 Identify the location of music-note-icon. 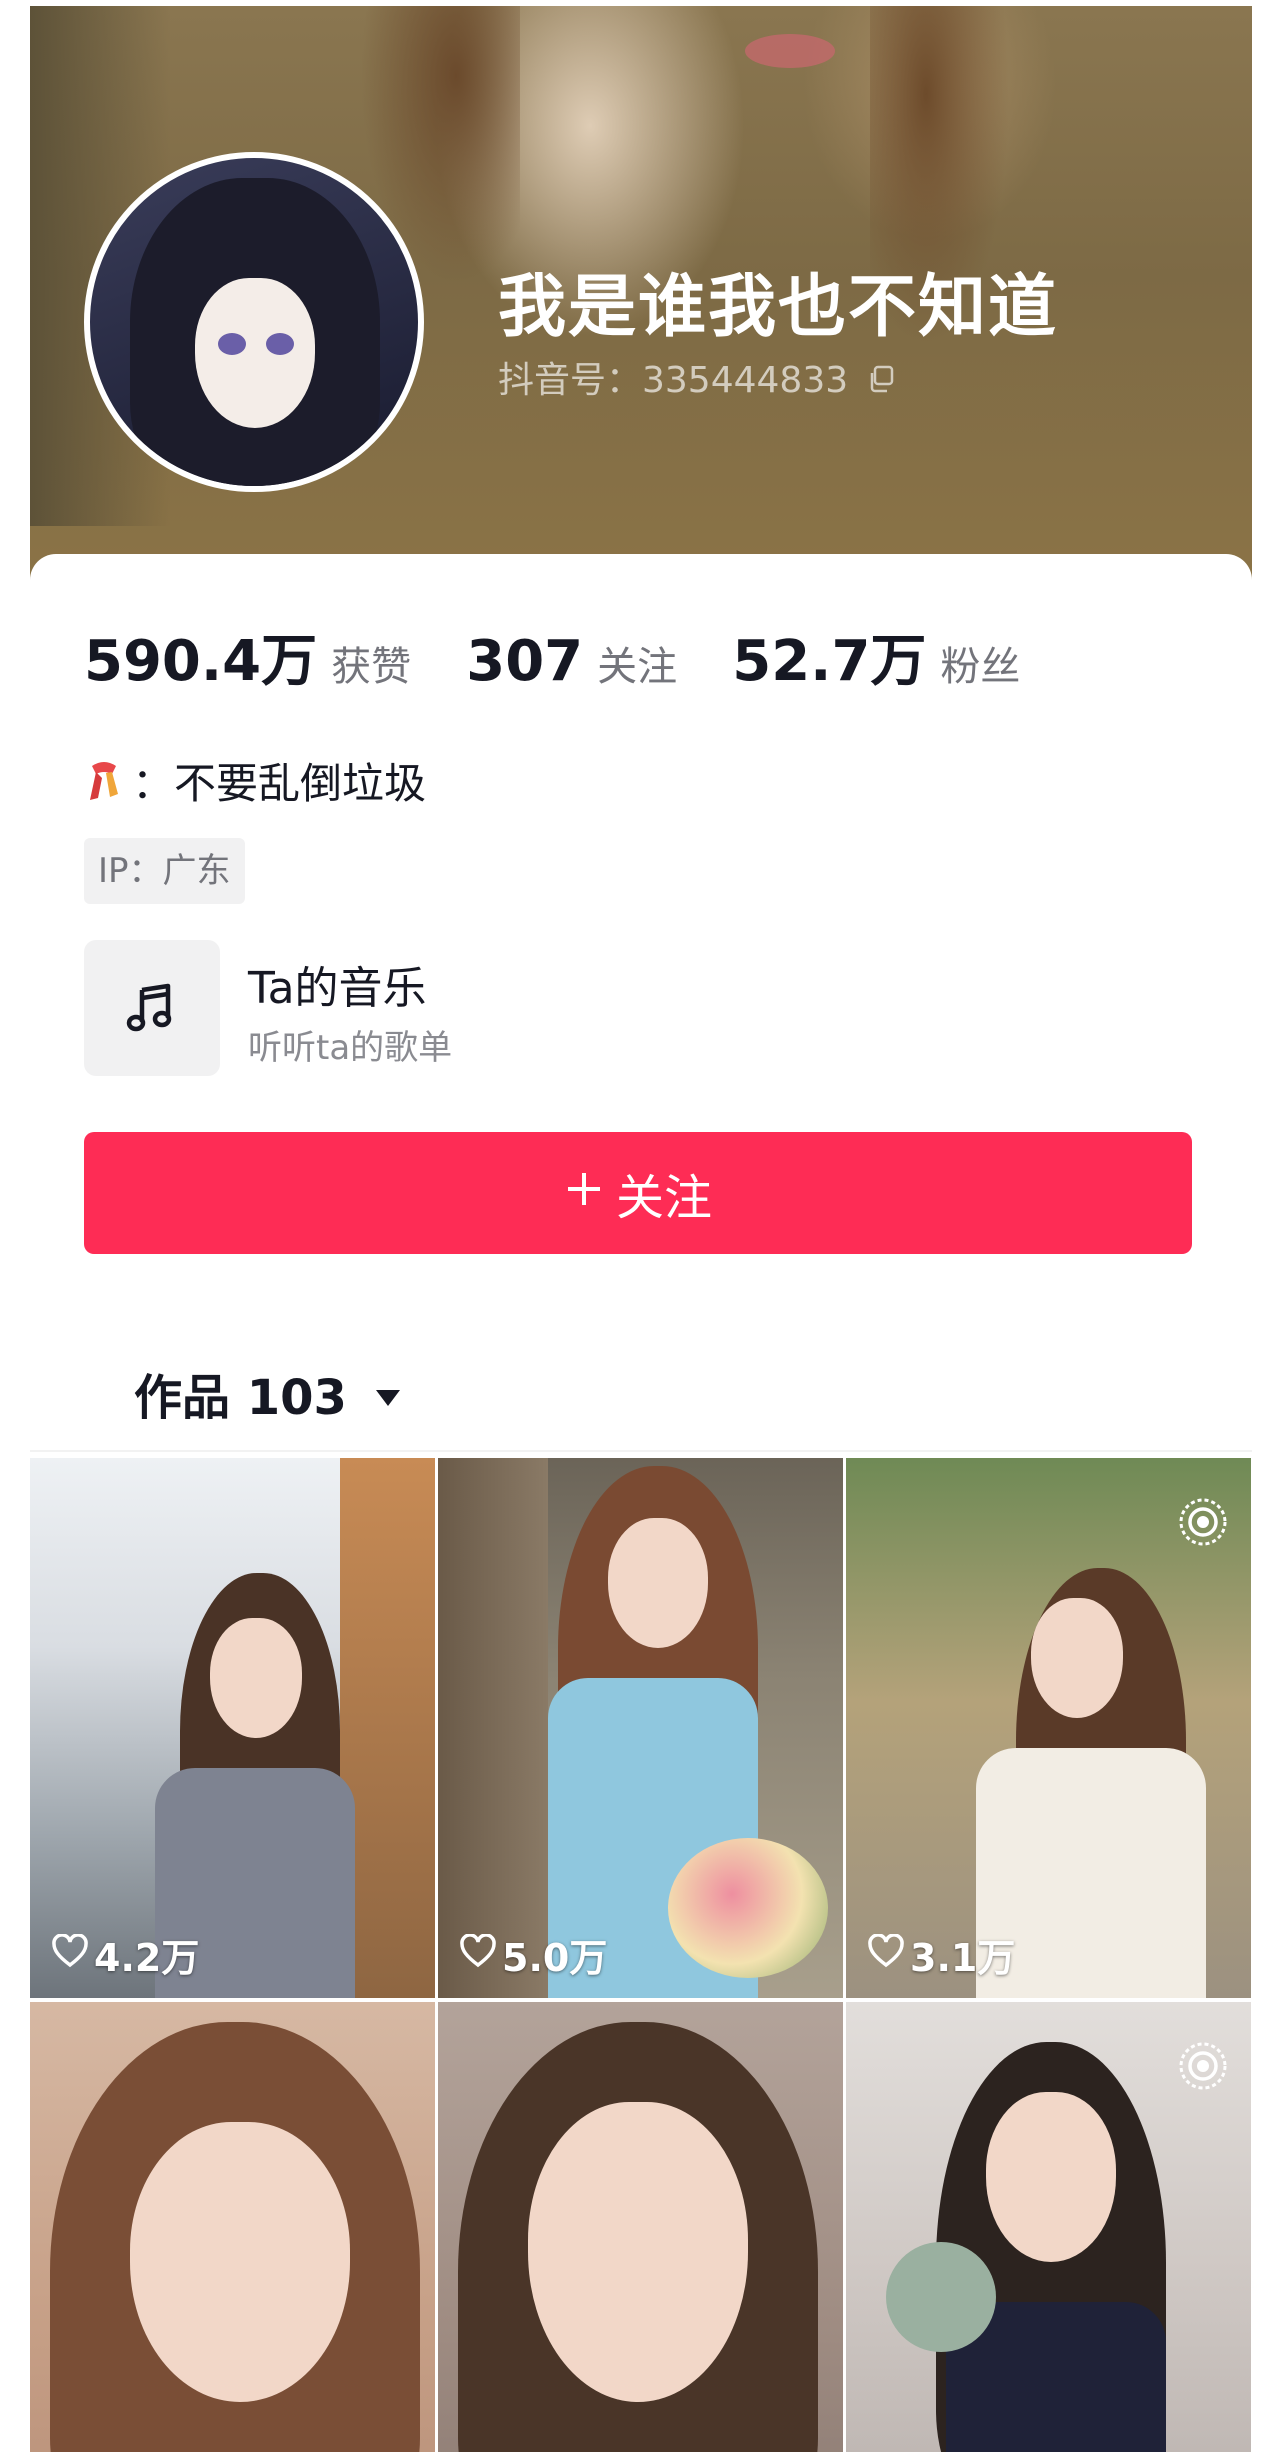
(152, 1008).